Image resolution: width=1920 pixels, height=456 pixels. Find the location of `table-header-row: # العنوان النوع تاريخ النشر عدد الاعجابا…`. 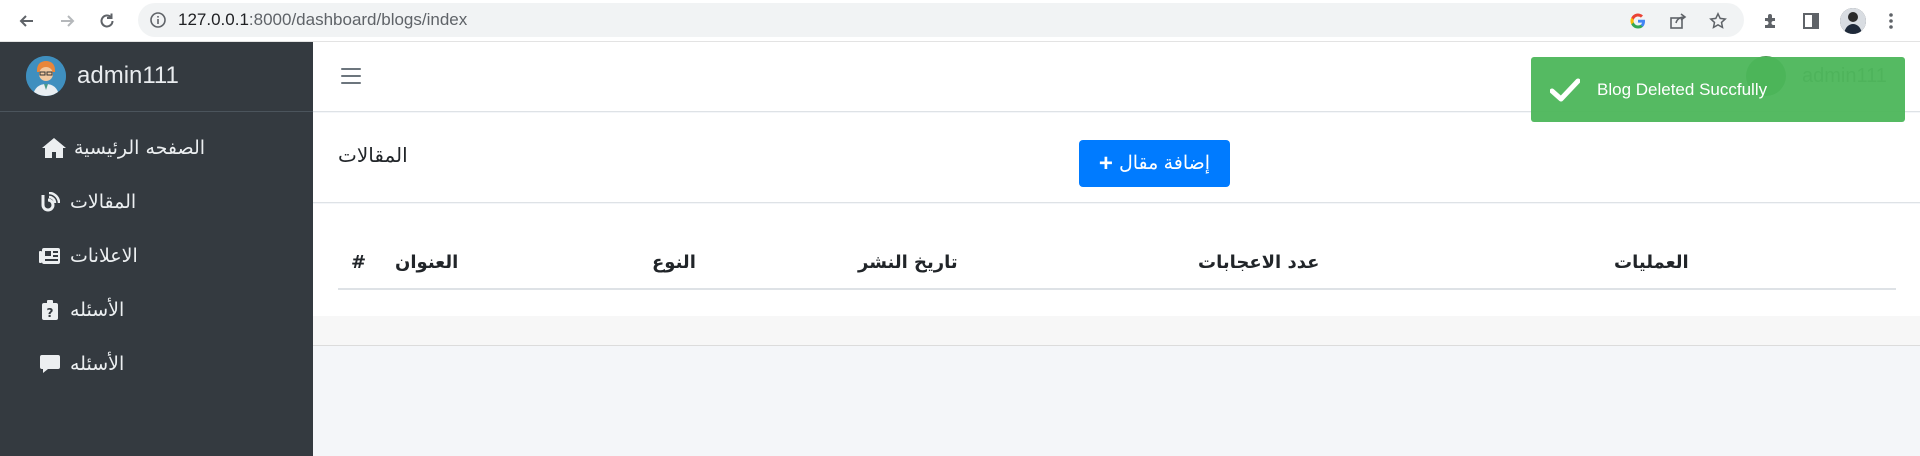

table-header-row: # العنوان النوع تاريخ النشر عدد الاعجابا… is located at coordinates (1117, 267).